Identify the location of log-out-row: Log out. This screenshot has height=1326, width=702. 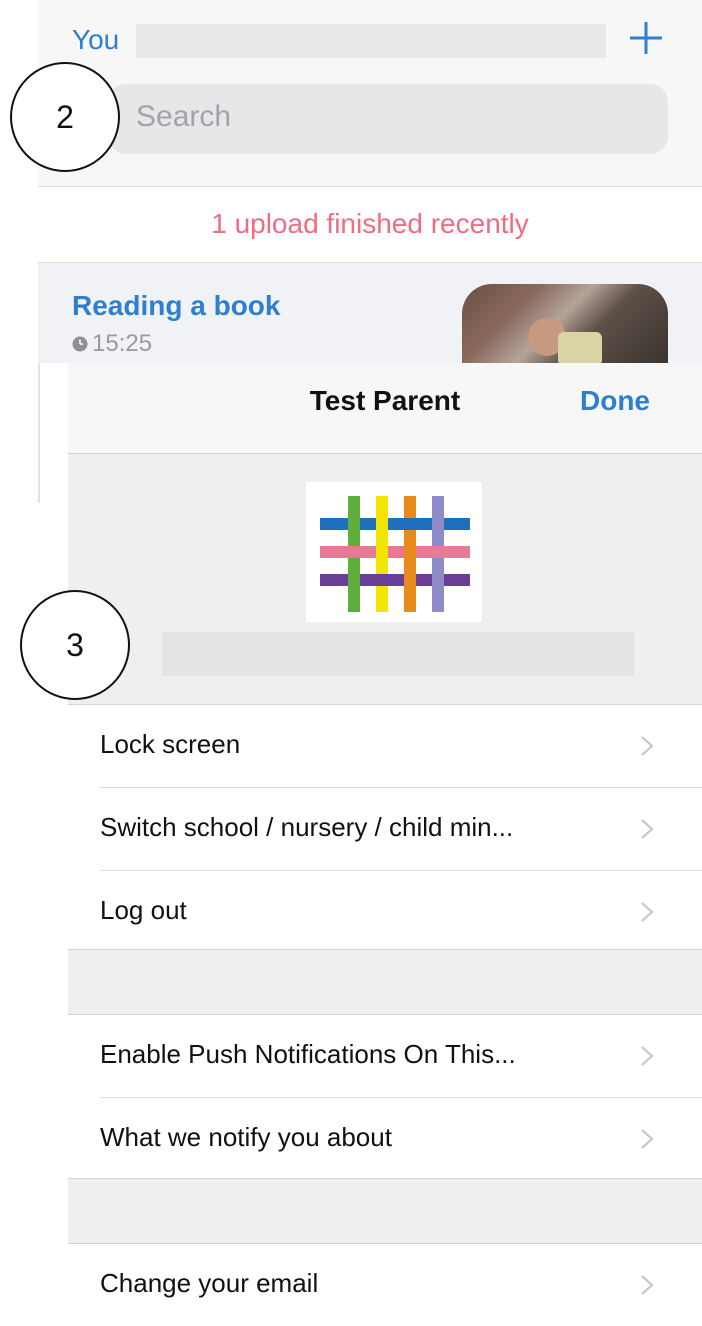
(385, 912).